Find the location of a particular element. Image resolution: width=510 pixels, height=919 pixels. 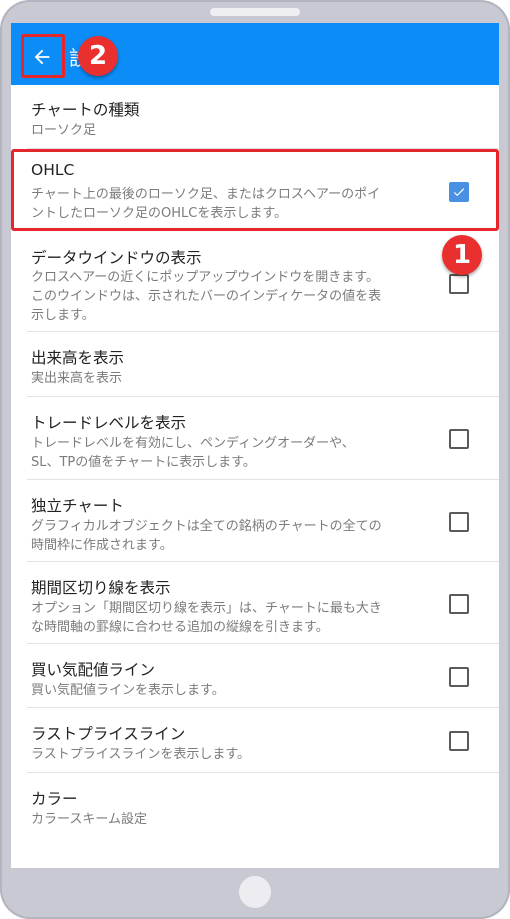

last-price-line-checkbox is located at coordinates (459, 741).